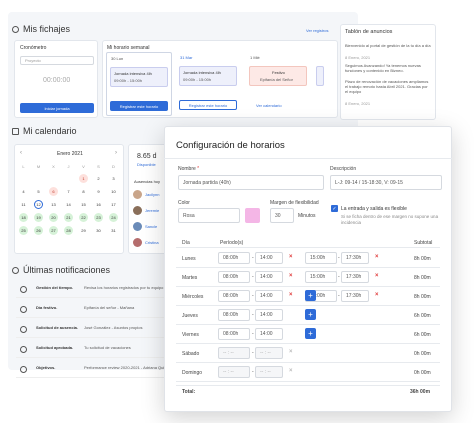 The height and width of the screenshot is (423, 474). Describe the element at coordinates (252, 215) in the screenshot. I see `color-swatch` at that location.